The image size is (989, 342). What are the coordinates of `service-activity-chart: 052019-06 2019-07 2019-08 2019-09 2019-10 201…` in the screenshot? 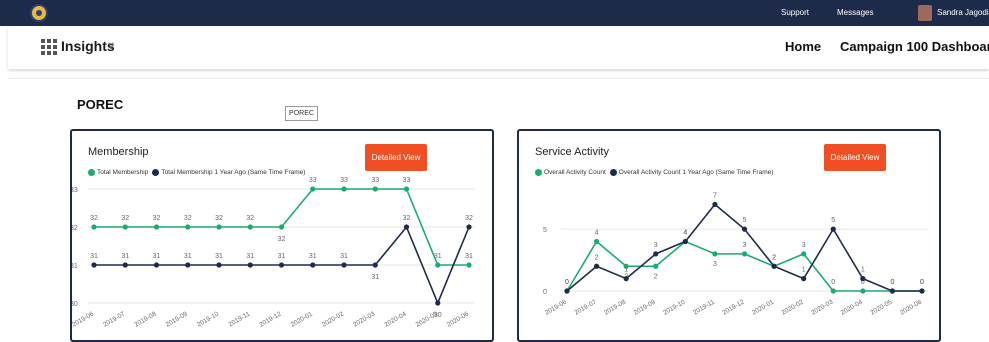 It's located at (735, 254).